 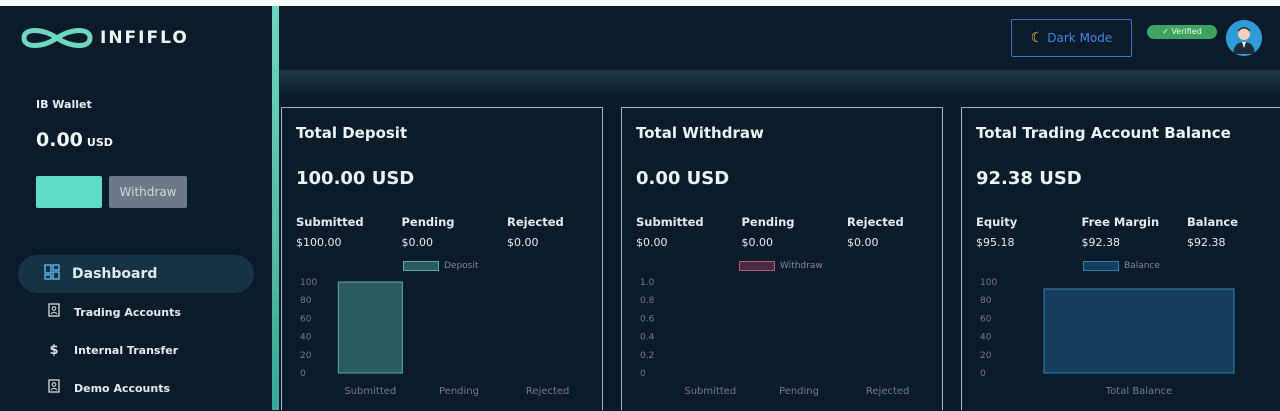 What do you see at coordinates (1080, 38) in the screenshot?
I see `dark-mode-label: Dark Mode` at bounding box center [1080, 38].